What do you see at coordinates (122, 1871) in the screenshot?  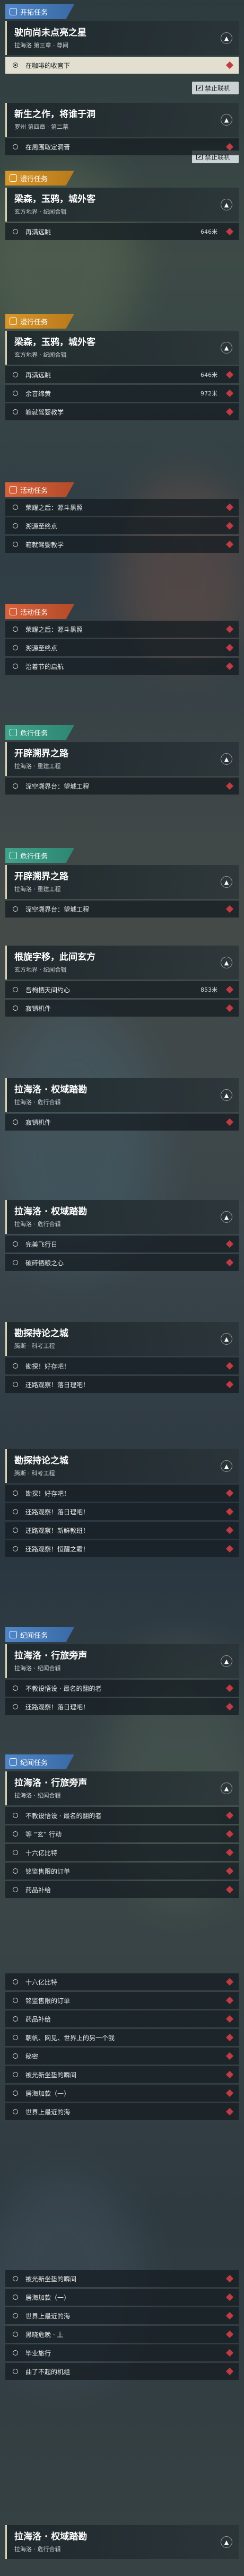 I see `quest-objective: 铭监售限的订单` at bounding box center [122, 1871].